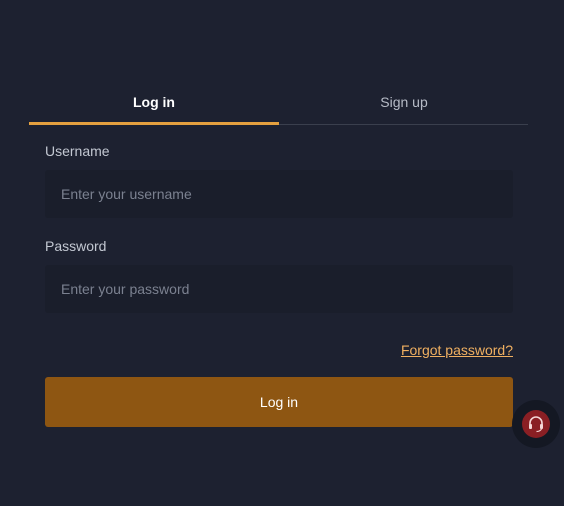  Describe the element at coordinates (76, 246) in the screenshot. I see `password-label: Password` at that location.